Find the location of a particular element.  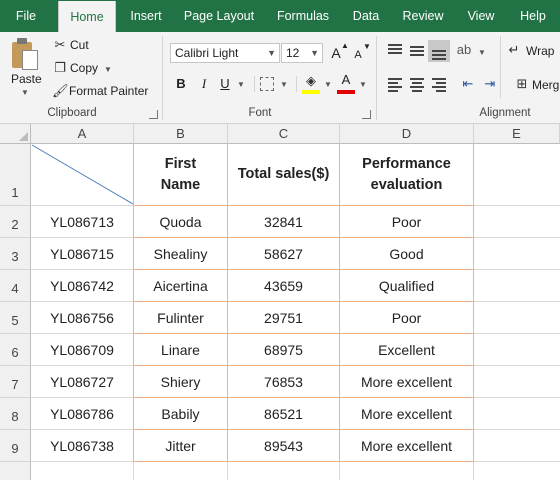

tab-data: Data is located at coordinates (366, 16).